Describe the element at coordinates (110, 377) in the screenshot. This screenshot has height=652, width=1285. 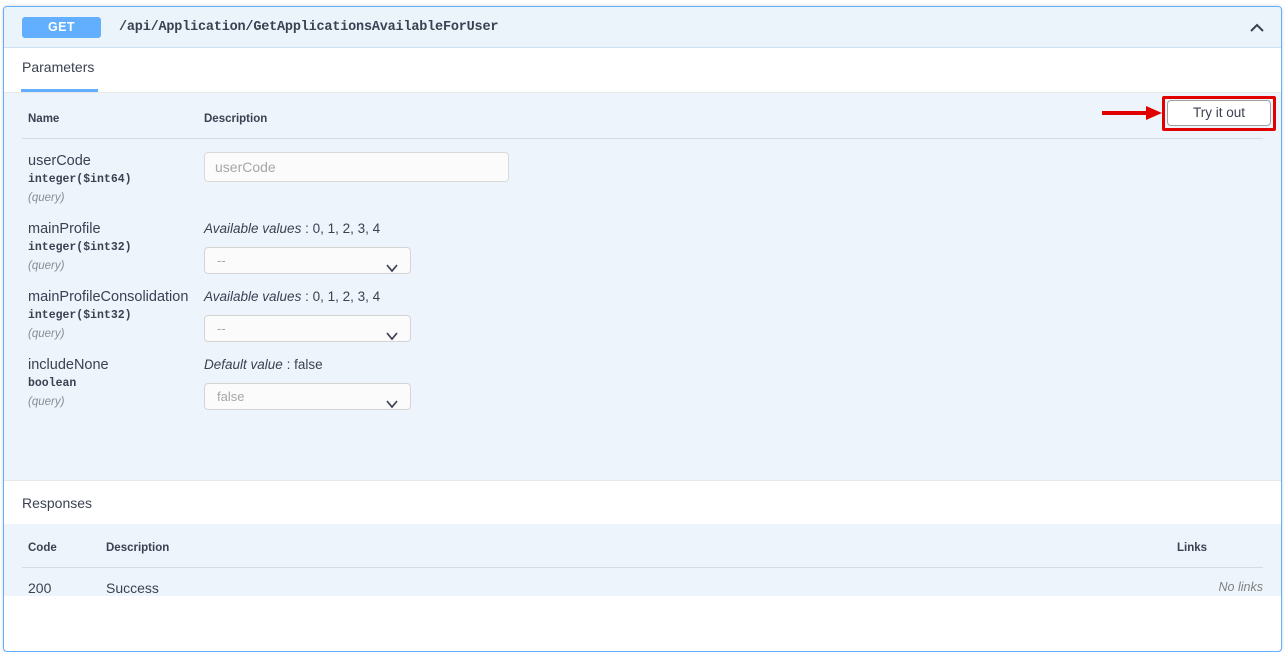
I see `parameter-name-cell: includeNone boolean (query)` at that location.